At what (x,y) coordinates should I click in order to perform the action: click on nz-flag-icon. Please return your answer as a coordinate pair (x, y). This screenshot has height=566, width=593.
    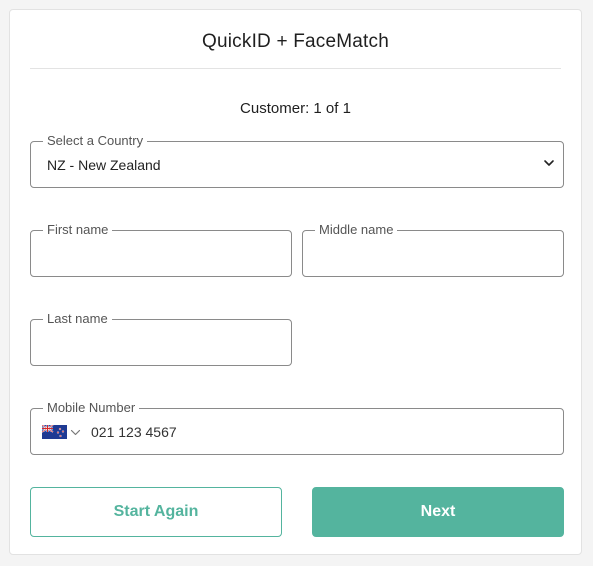
    Looking at the image, I should click on (54, 431).